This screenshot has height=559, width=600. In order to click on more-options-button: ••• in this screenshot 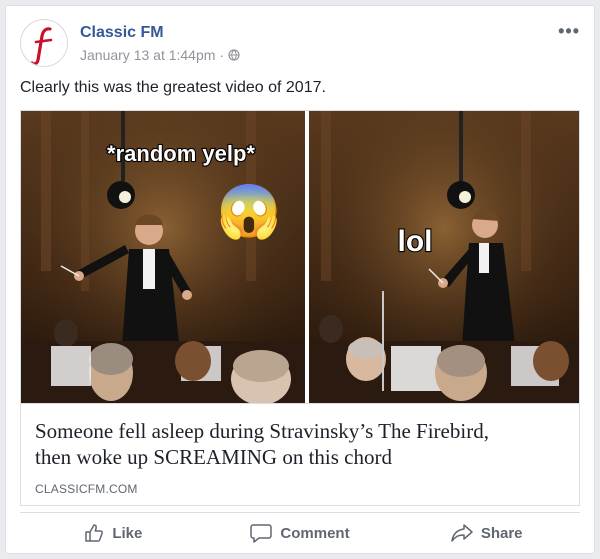, I will do `click(569, 31)`.